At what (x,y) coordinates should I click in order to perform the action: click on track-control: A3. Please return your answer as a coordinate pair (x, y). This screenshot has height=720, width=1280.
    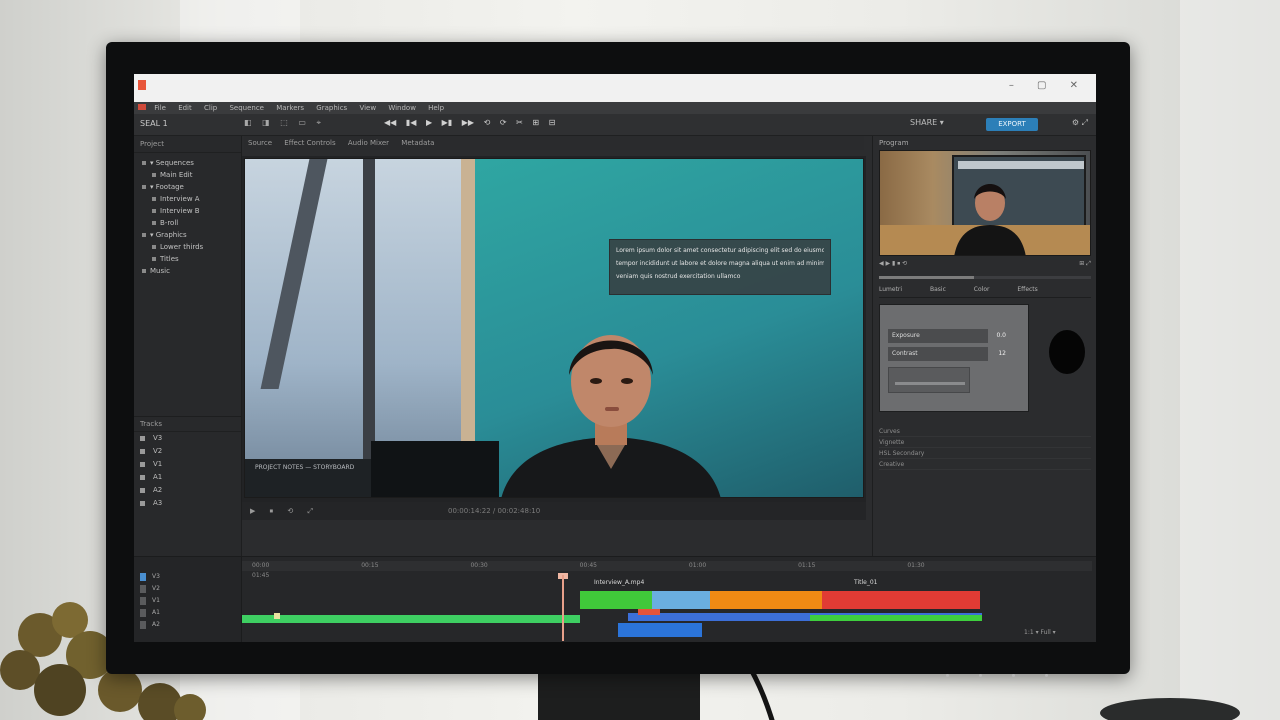
    Looking at the image, I should click on (188, 503).